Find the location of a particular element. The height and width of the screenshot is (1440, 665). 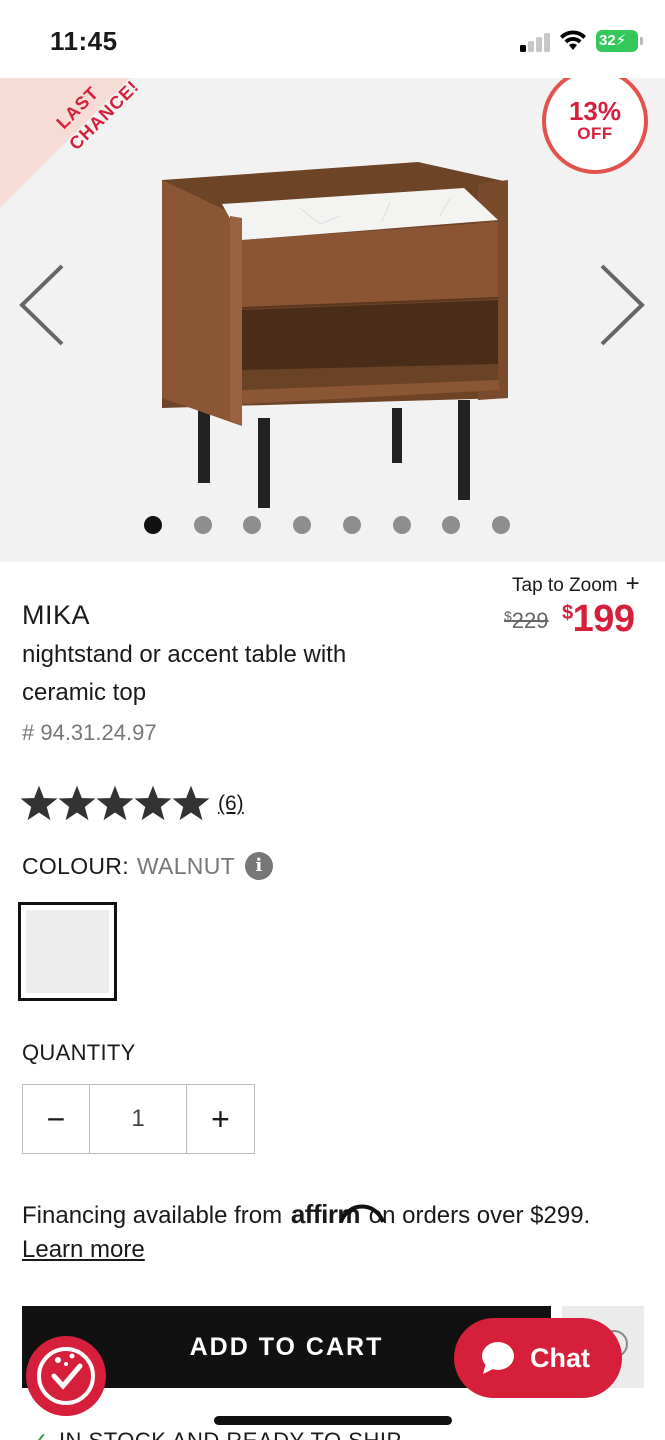

rewards-icon is located at coordinates (66, 1376).